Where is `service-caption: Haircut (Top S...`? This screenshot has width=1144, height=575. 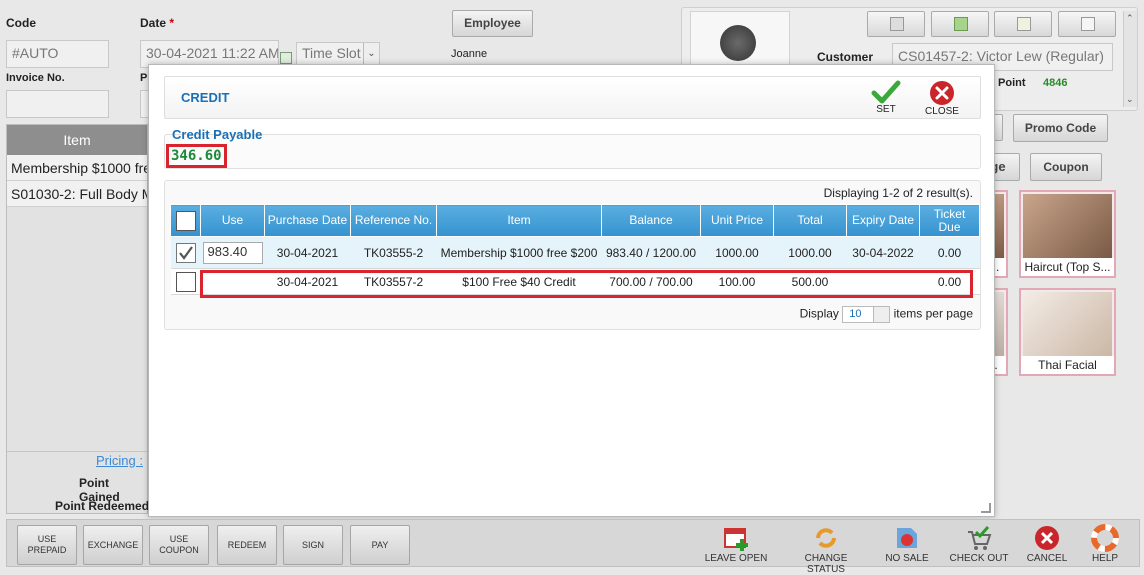
service-caption: Haircut (Top S... is located at coordinates (1067, 267).